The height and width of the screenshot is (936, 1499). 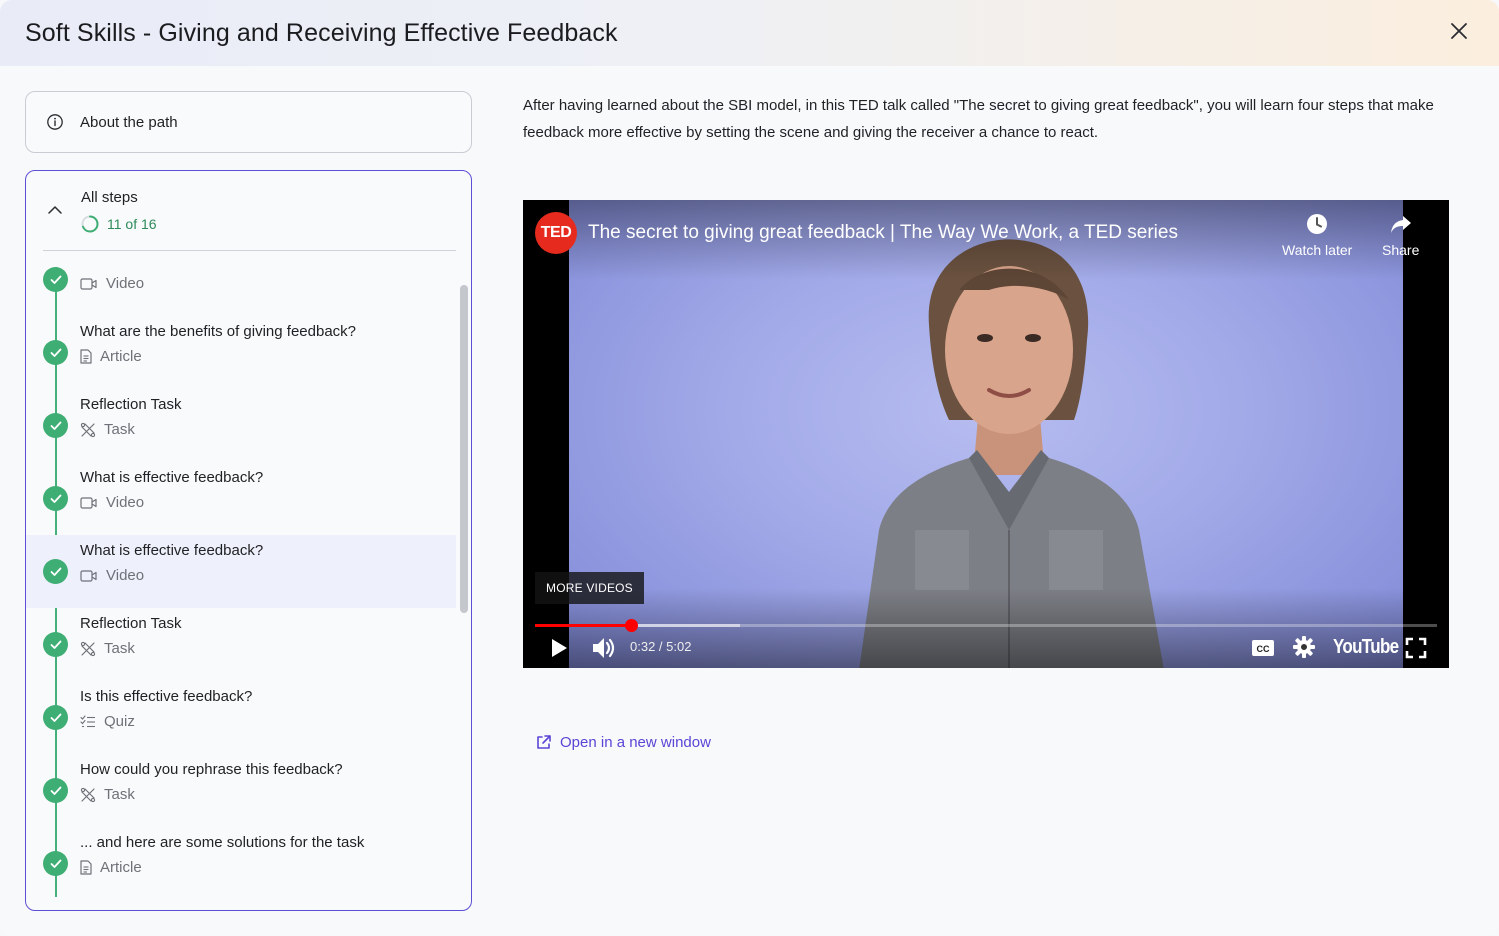 I want to click on step-type: Quiz, so click(x=107, y=721).